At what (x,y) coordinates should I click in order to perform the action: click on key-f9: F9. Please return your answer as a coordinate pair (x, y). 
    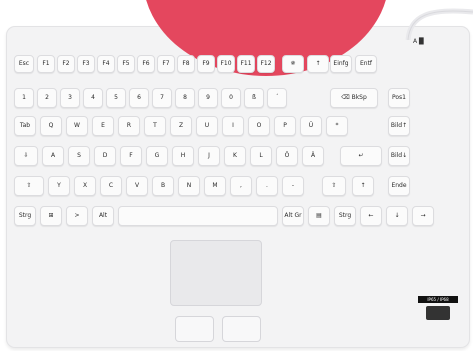
    Looking at the image, I should click on (206, 64).